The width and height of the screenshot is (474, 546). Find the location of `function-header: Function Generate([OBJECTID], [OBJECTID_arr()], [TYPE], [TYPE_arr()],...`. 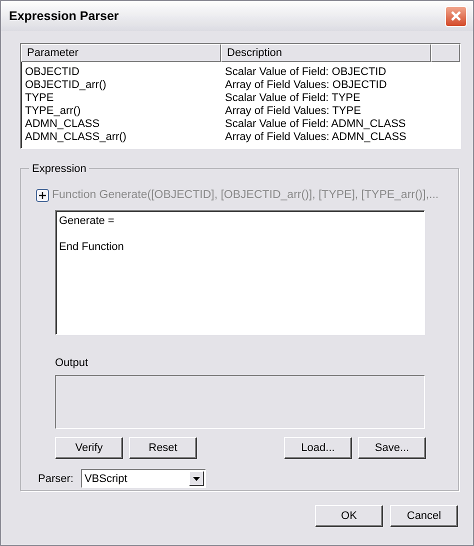

function-header: Function Generate([OBJECTID], [OBJECTID_arr()], [TYPE], [TYPE_arr()],... is located at coordinates (245, 195).